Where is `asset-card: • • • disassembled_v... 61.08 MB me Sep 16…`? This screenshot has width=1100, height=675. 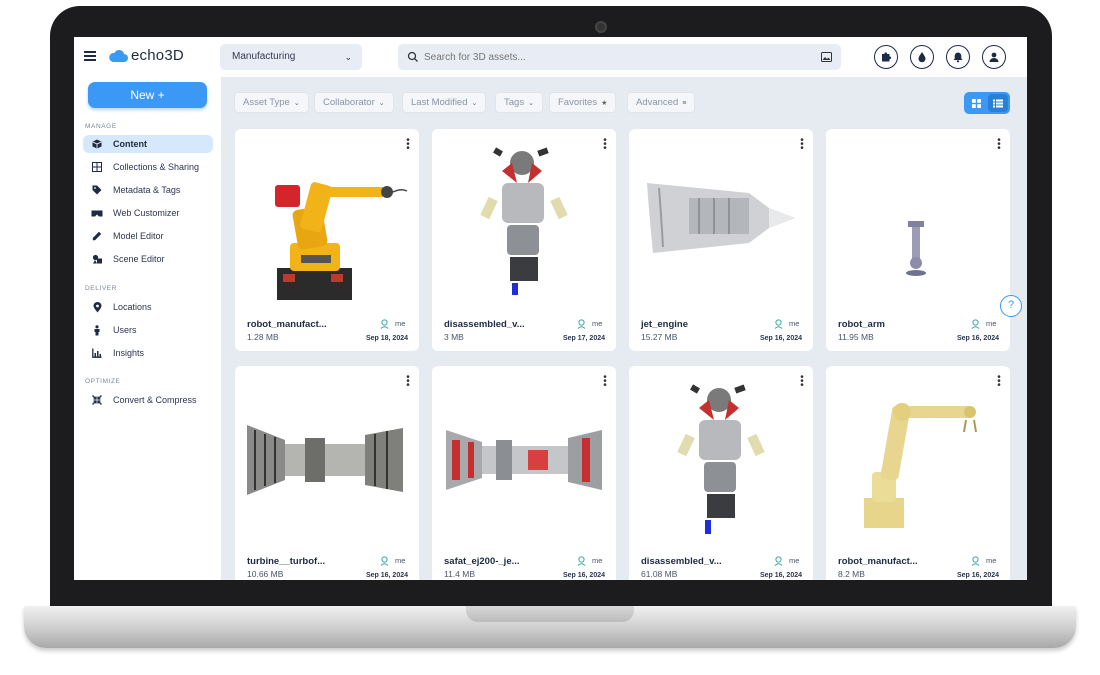 asset-card: • • • disassembled_v... 61.08 MB me Sep 16… is located at coordinates (721, 473).